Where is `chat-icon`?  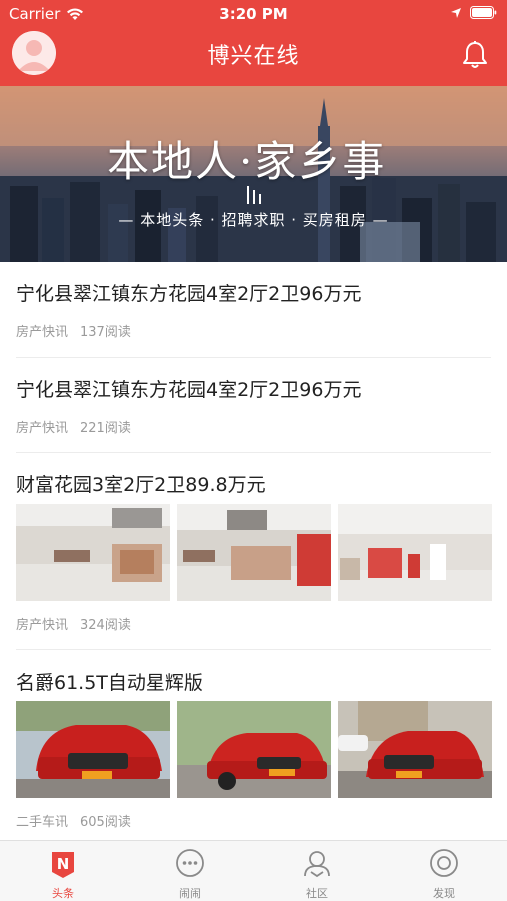
chat-icon is located at coordinates (190, 863).